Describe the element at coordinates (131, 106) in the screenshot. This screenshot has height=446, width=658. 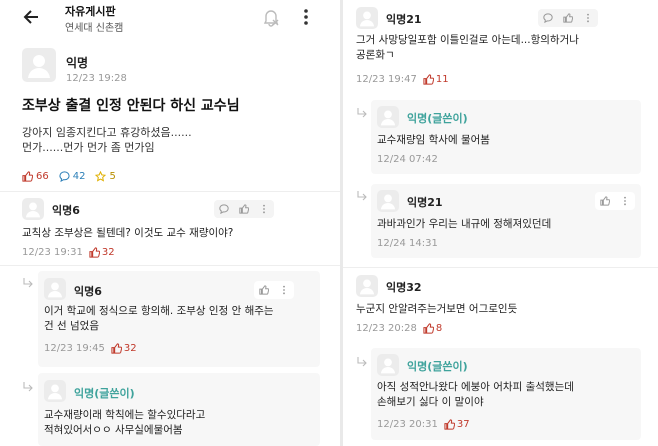
I see `post-title: 조부상 출결 인정 안된다 하신 교수님` at that location.